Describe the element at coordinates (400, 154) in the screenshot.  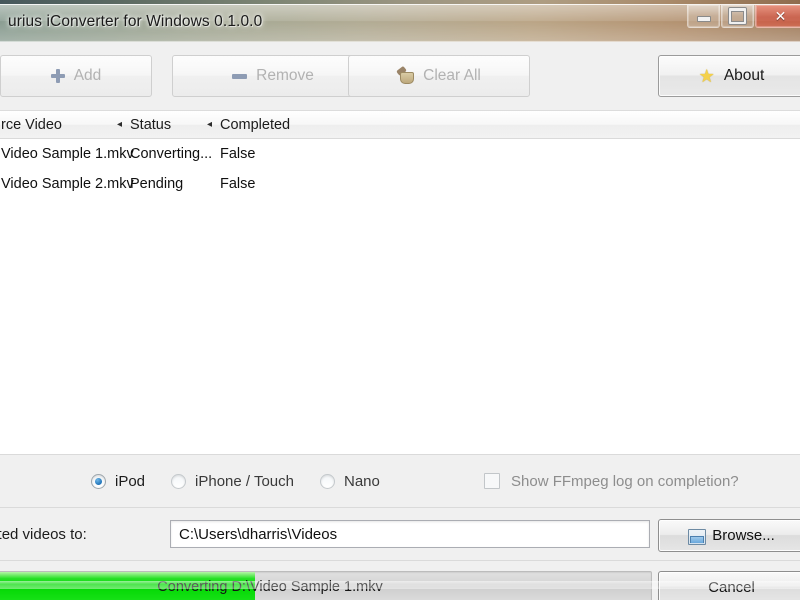
I see `table-row: Video Sample 1.mkv Converting... False` at that location.